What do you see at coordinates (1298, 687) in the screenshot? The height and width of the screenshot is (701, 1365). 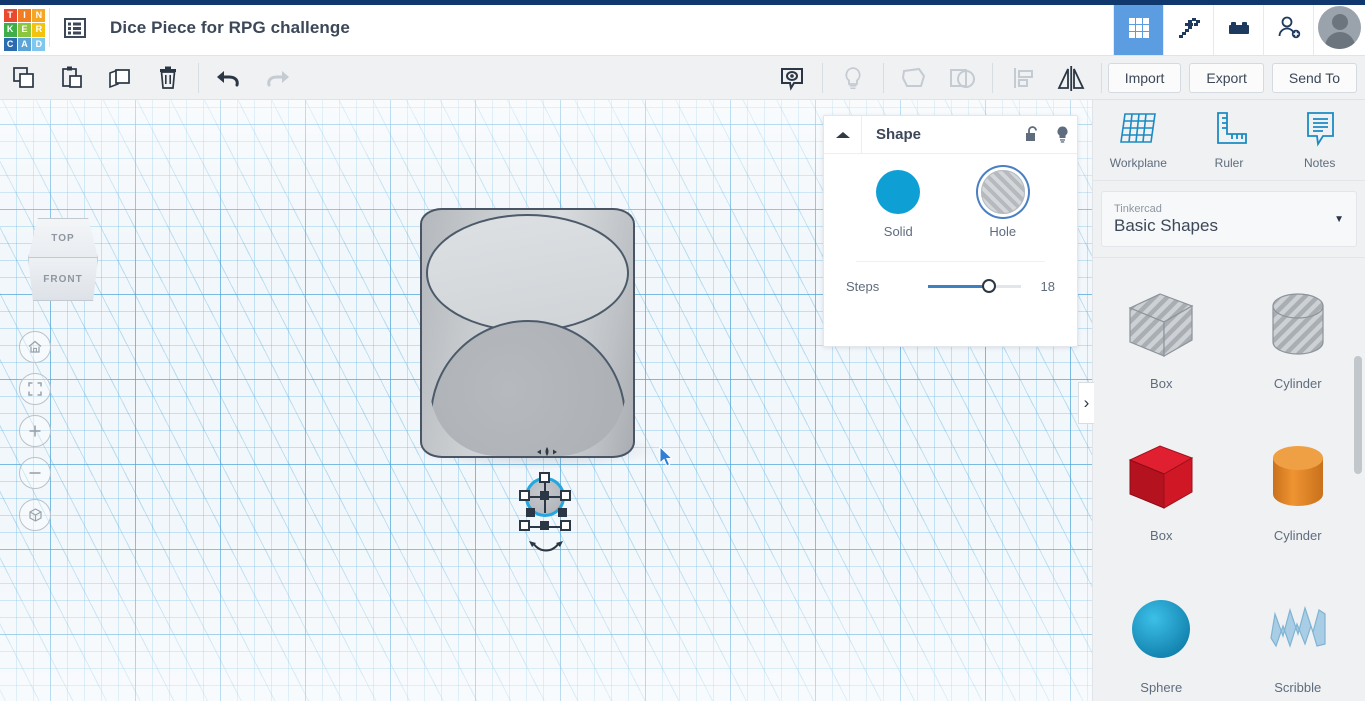 I see `shape-item-label: Scribble` at bounding box center [1298, 687].